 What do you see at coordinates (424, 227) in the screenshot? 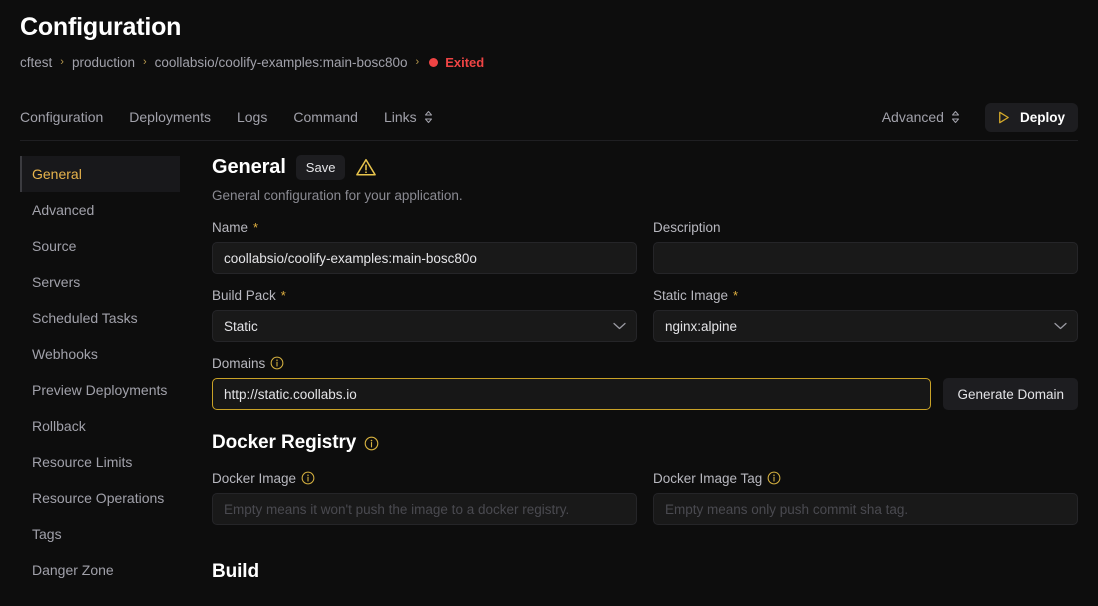
I see `name-label-row: Name *` at bounding box center [424, 227].